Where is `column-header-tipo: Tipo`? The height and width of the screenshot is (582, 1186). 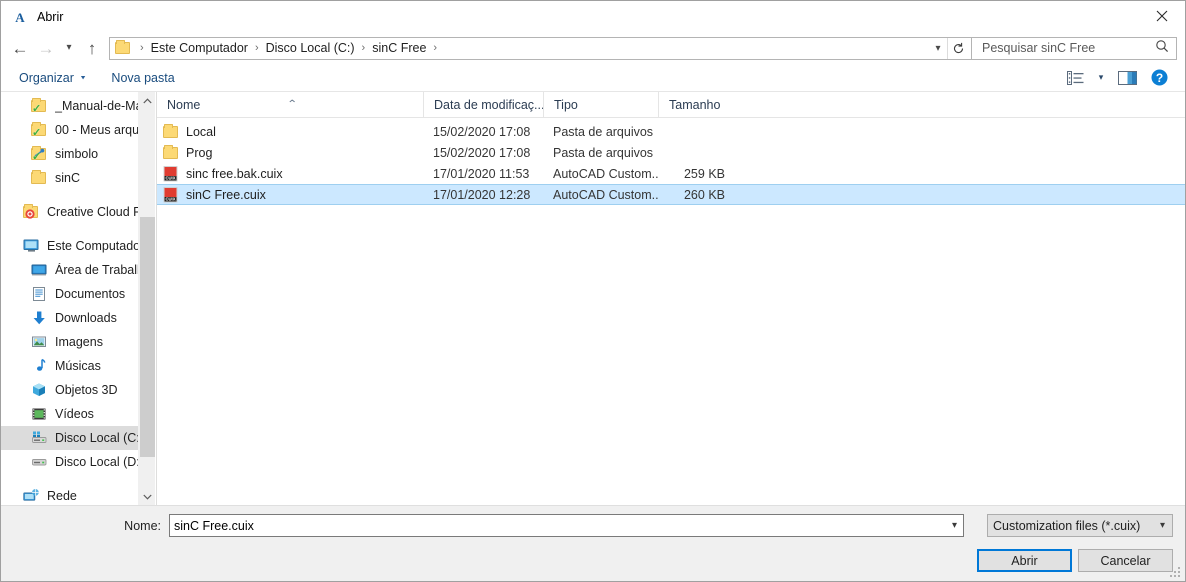
column-header-tipo: Tipo is located at coordinates (600, 104).